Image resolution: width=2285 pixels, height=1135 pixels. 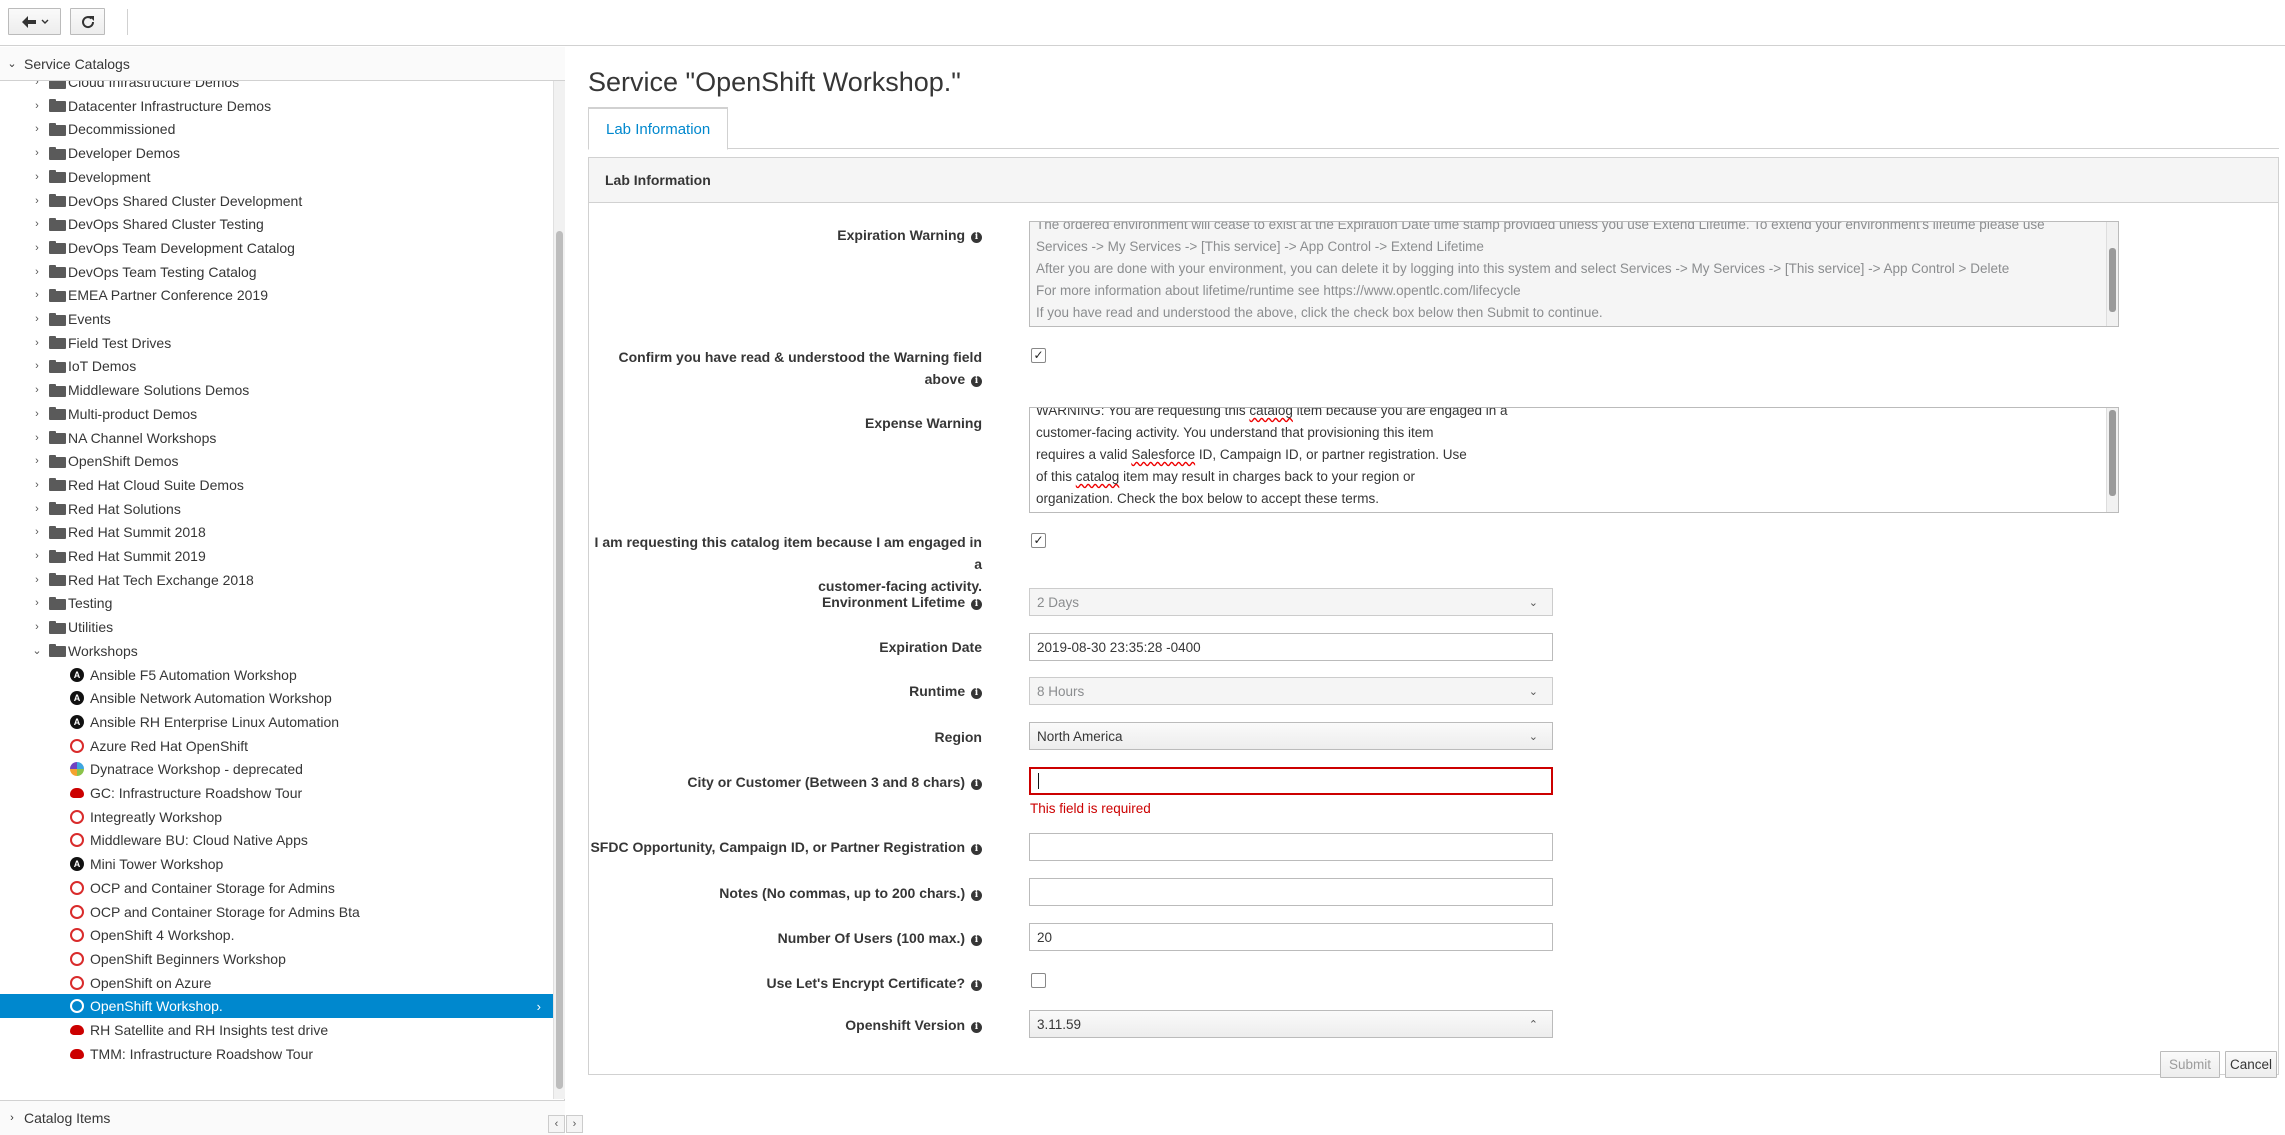 I want to click on sfdc-input, so click(x=1291, y=847).